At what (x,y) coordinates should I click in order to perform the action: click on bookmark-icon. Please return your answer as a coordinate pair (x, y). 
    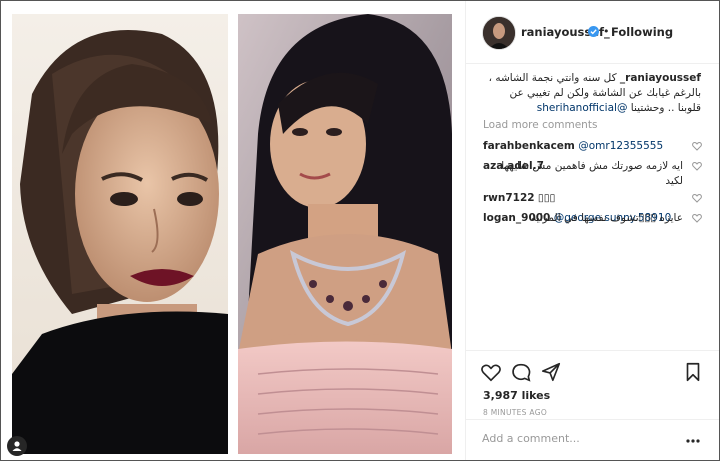
    Looking at the image, I should click on (693, 372).